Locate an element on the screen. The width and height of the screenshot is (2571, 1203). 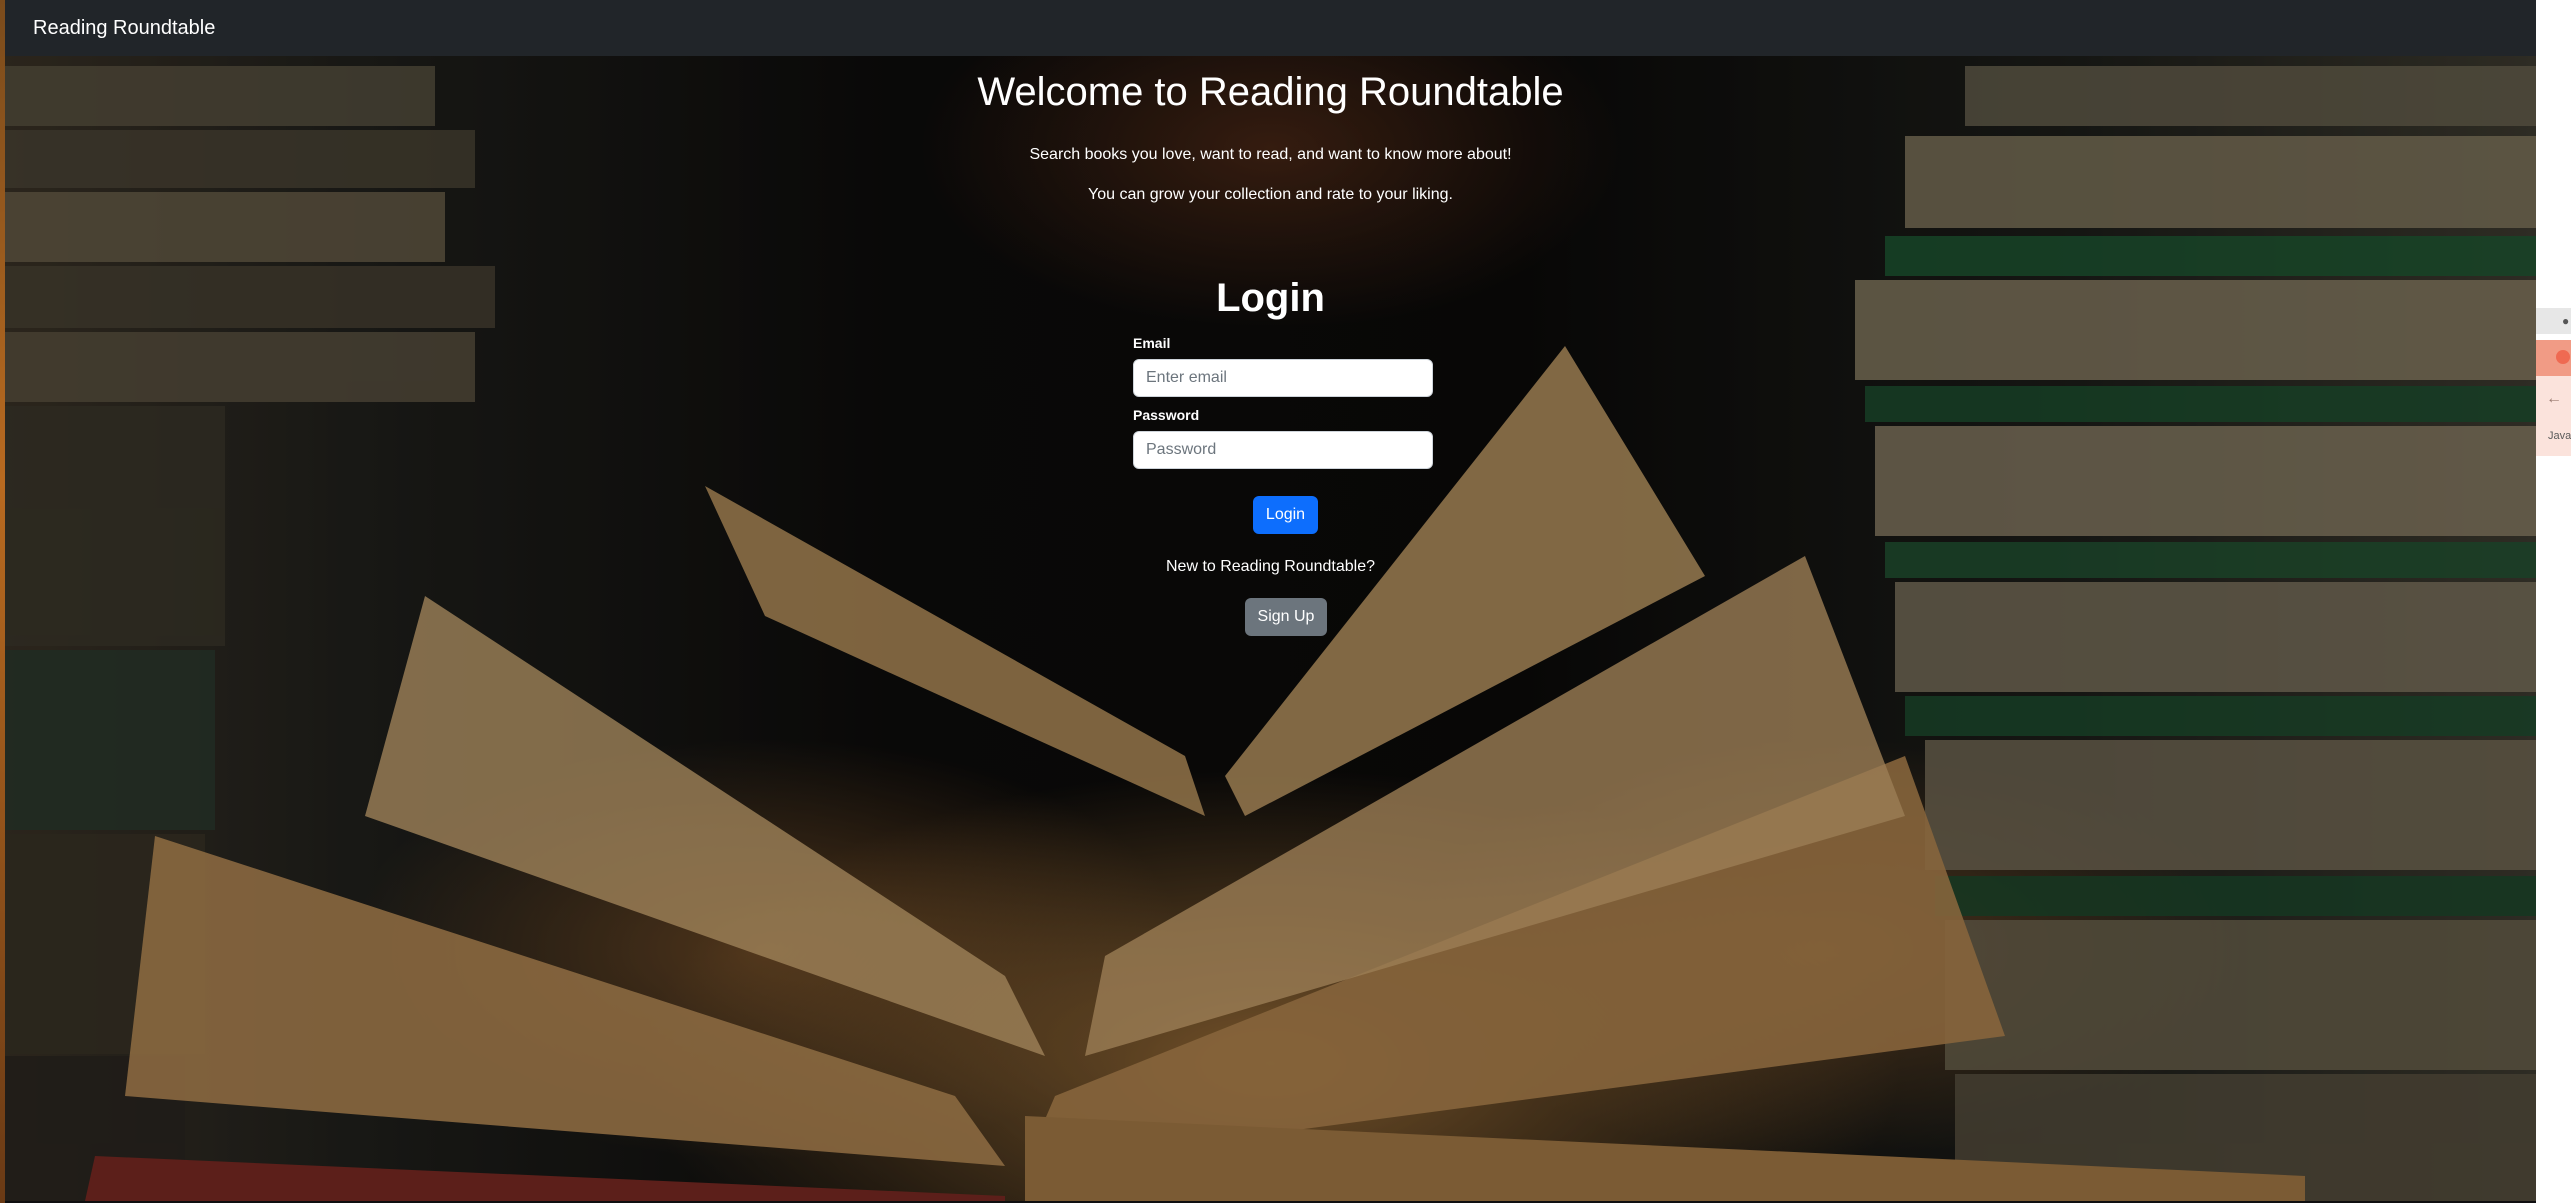
signup-button: Sign Up is located at coordinates (1286, 617).